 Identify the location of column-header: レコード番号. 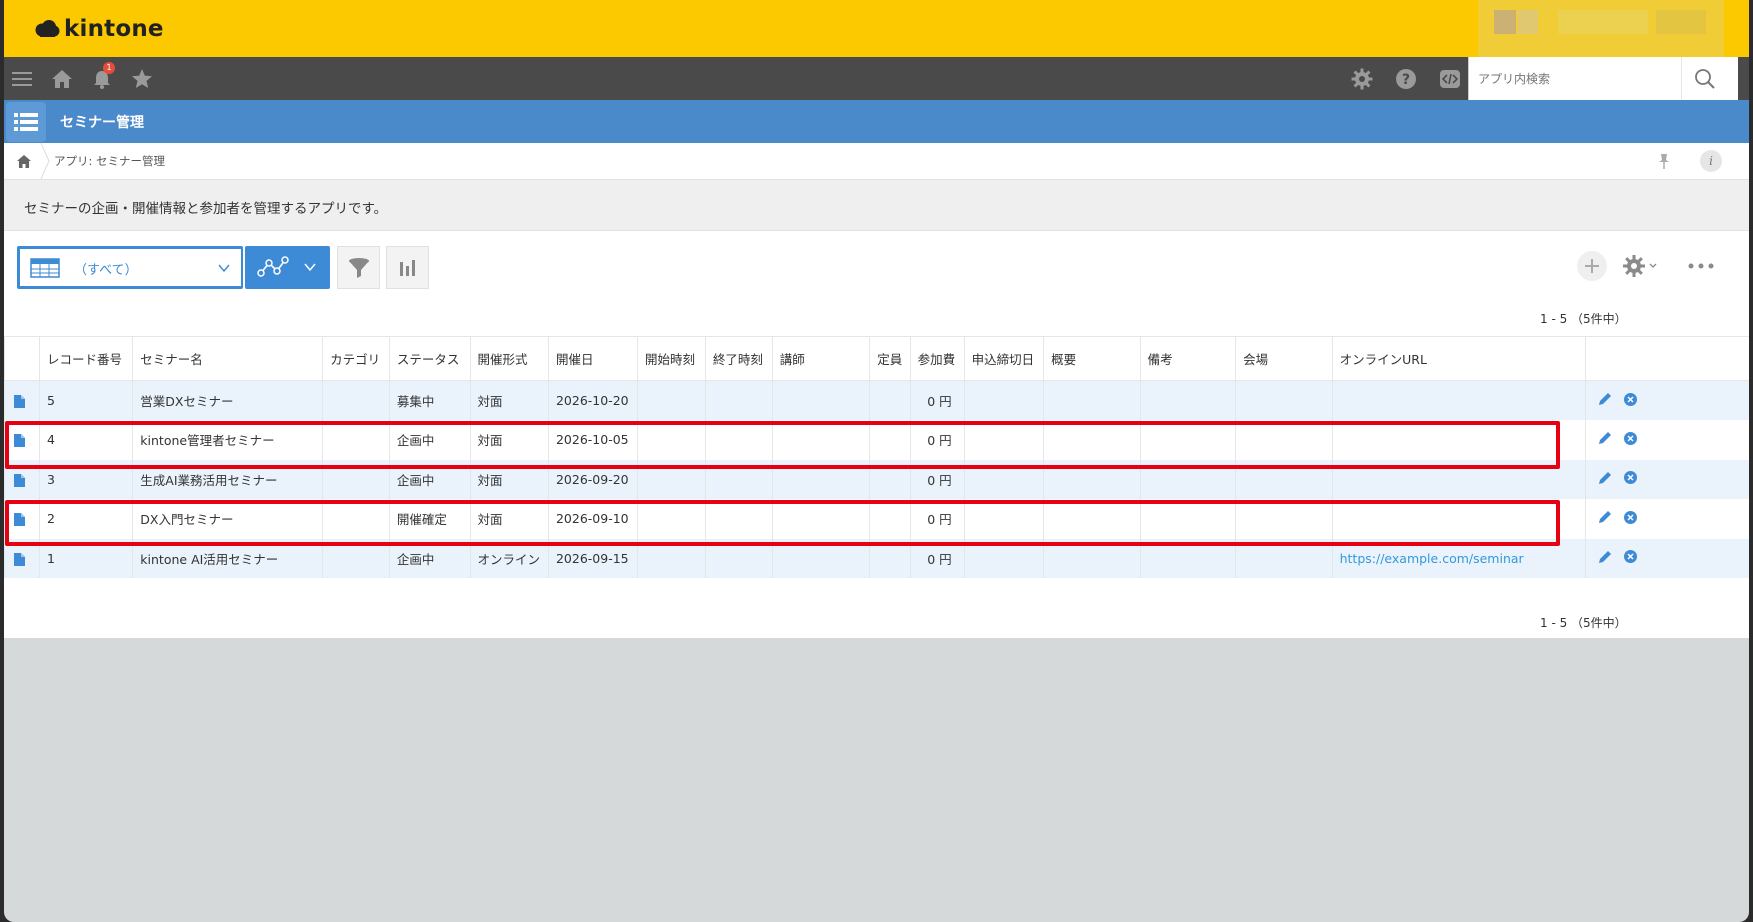
(85, 358).